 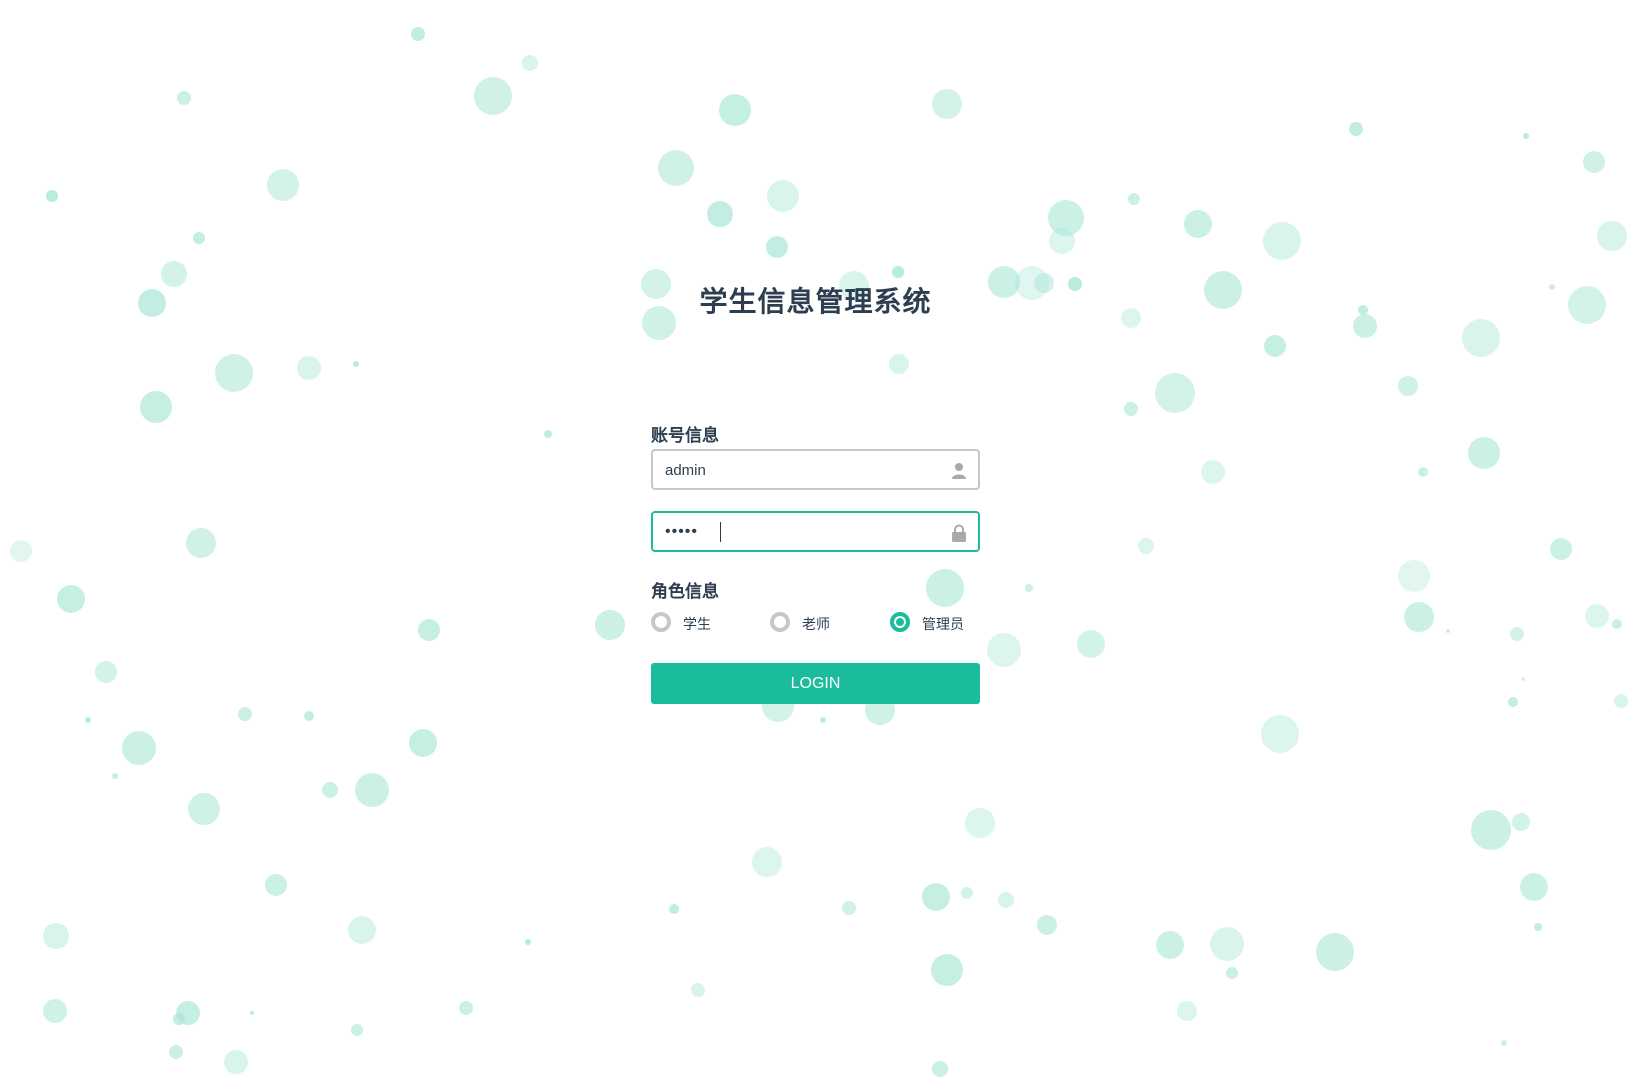 I want to click on login-button: LOGIN, so click(x=815, y=683).